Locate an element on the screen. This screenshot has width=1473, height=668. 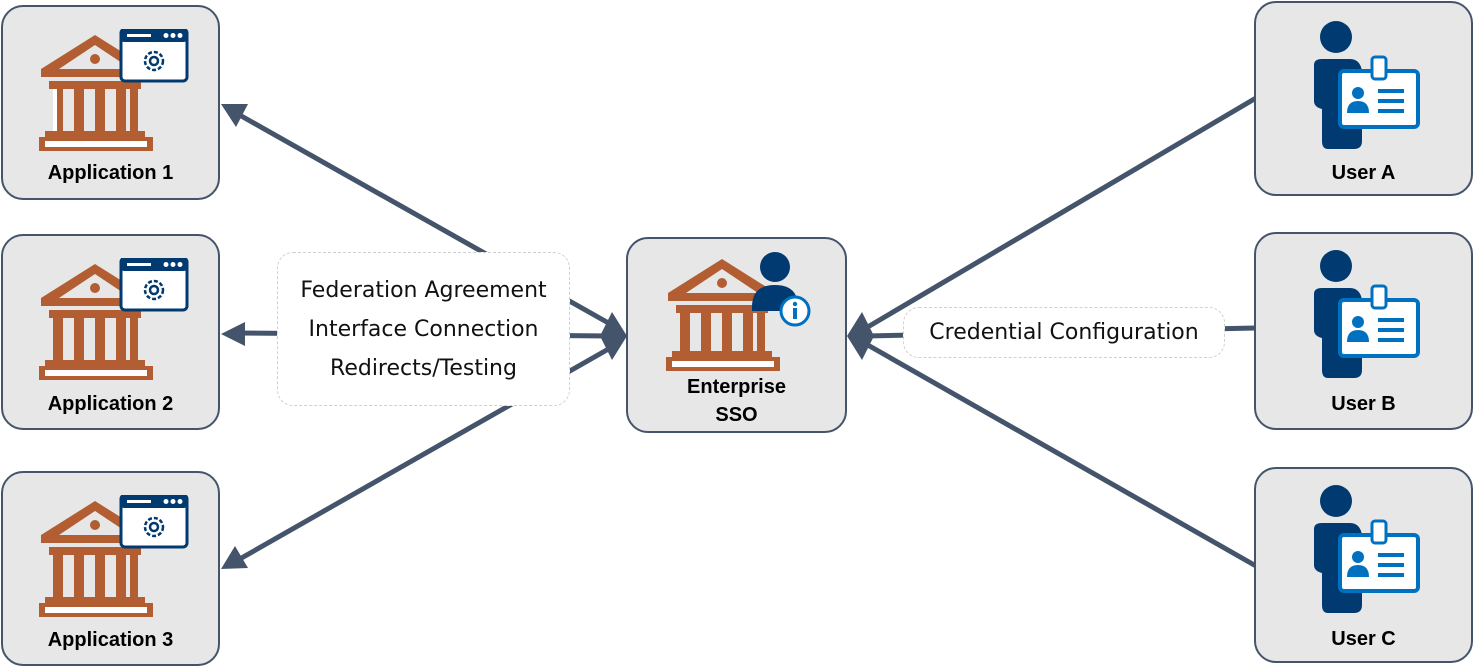
note-credential-configuration: Credential Configuration is located at coordinates (1064, 332).